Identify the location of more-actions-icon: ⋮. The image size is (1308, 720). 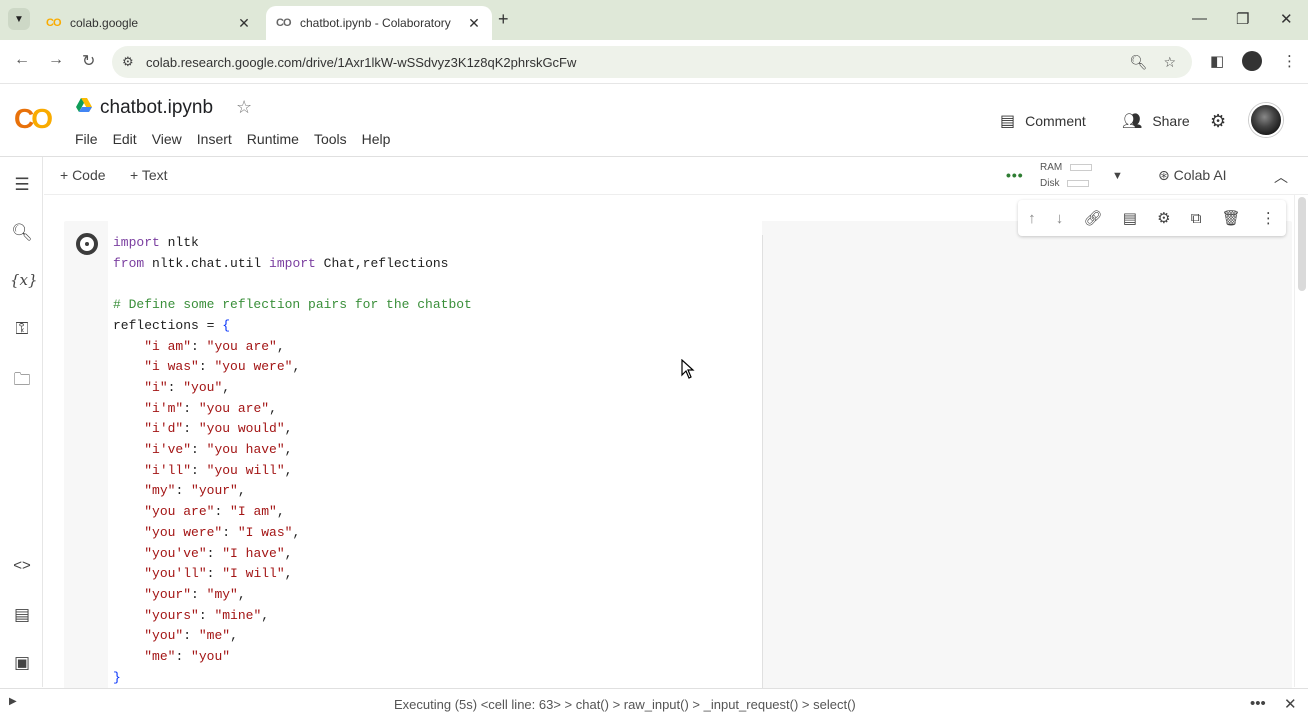
(1268, 218).